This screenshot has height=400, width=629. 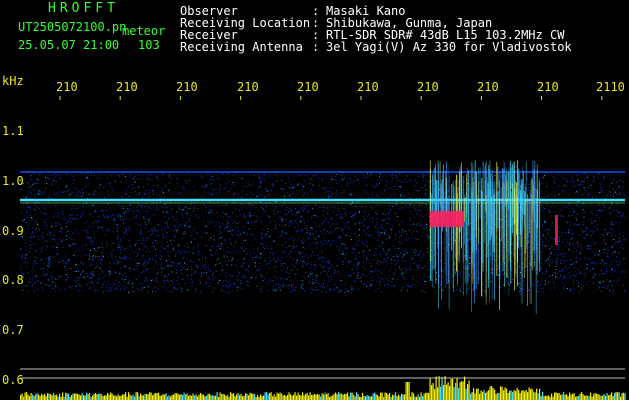 What do you see at coordinates (13, 181) in the screenshot?
I see `y-tick-label: 1.0` at bounding box center [13, 181].